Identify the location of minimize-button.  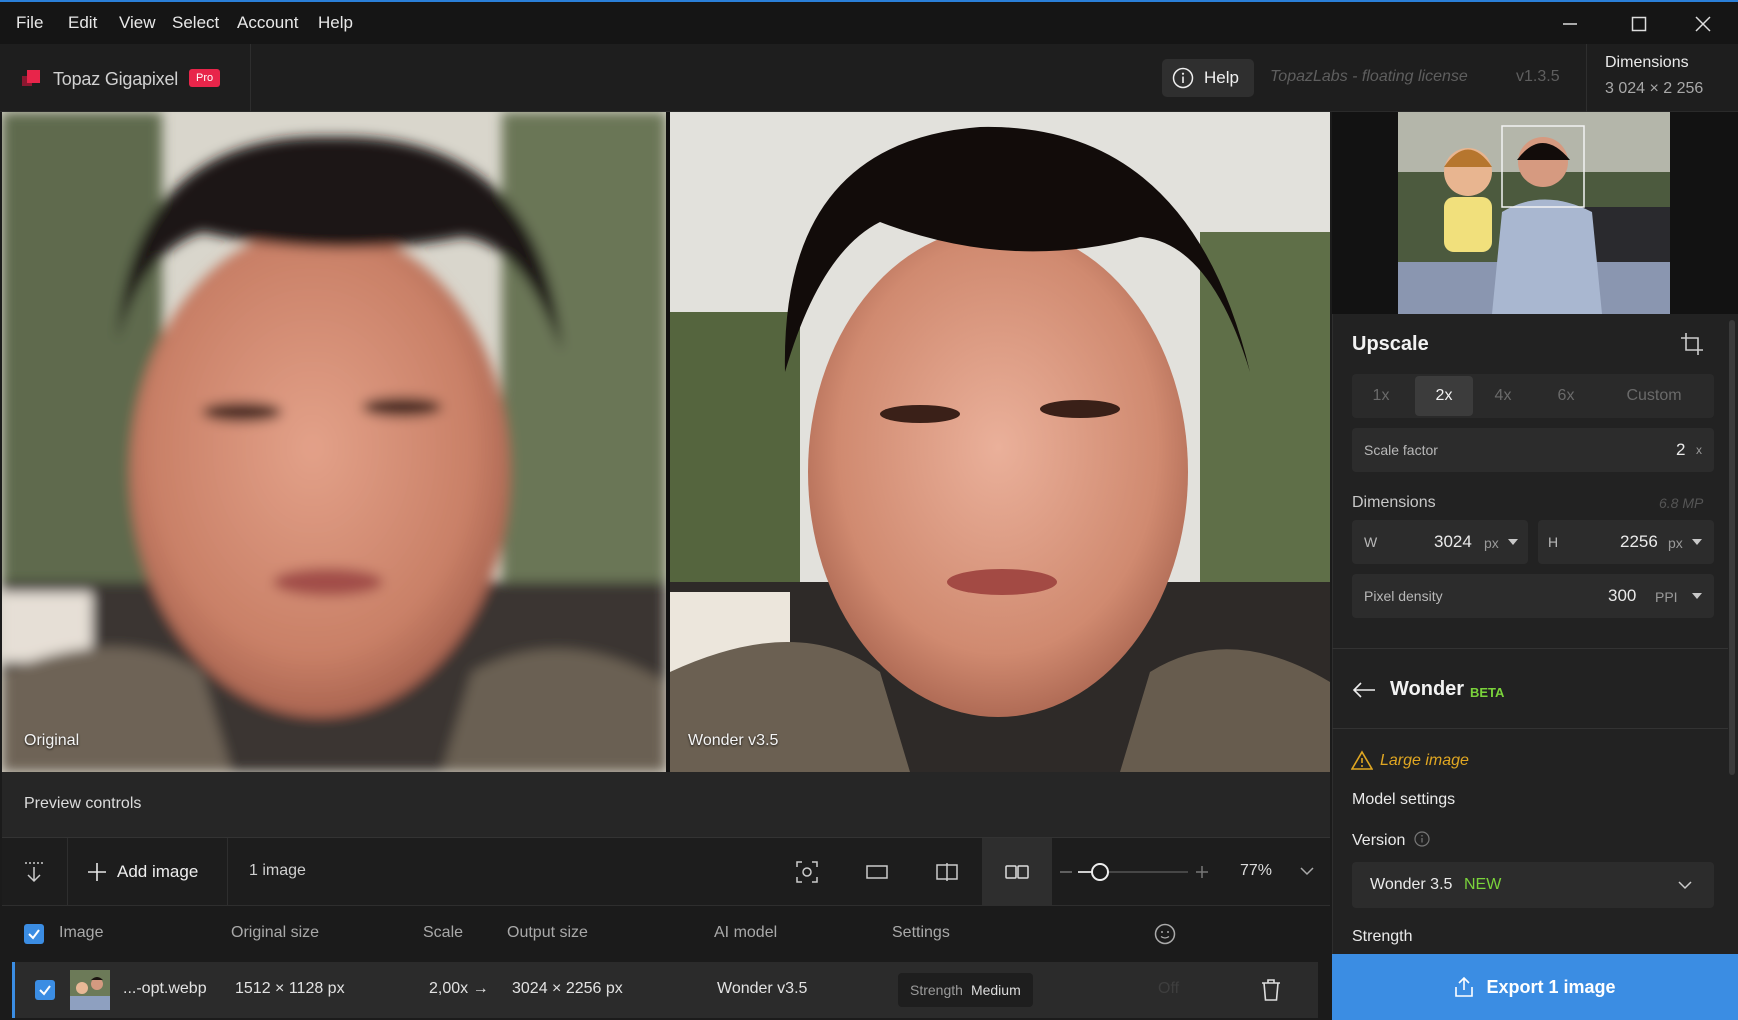
(1570, 24).